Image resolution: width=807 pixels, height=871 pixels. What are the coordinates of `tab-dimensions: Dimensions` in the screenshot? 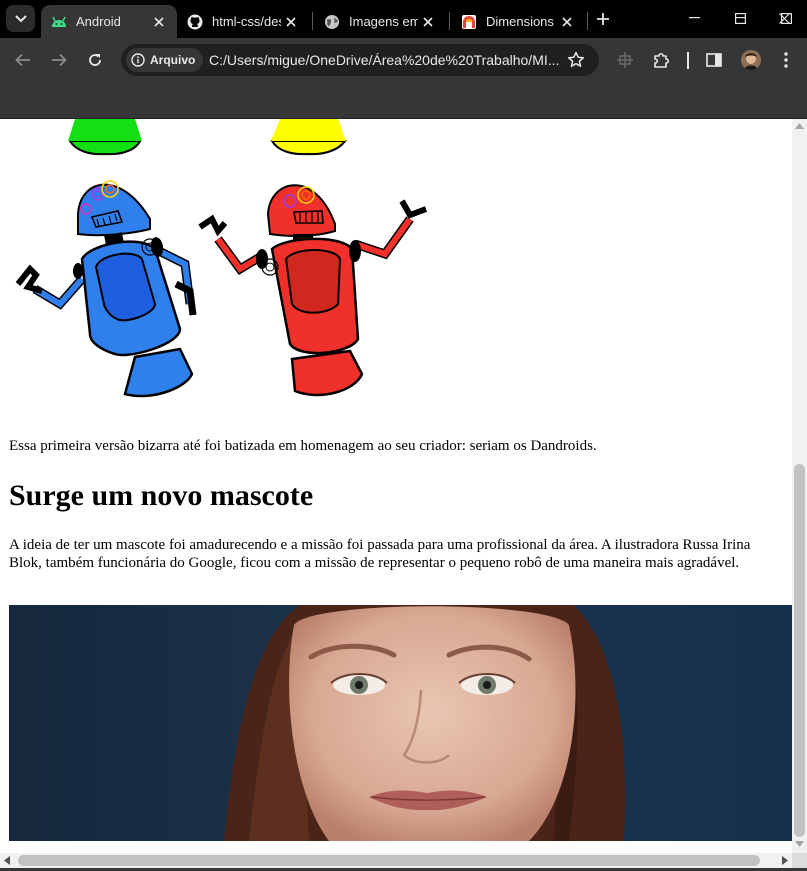 It's located at (518, 21).